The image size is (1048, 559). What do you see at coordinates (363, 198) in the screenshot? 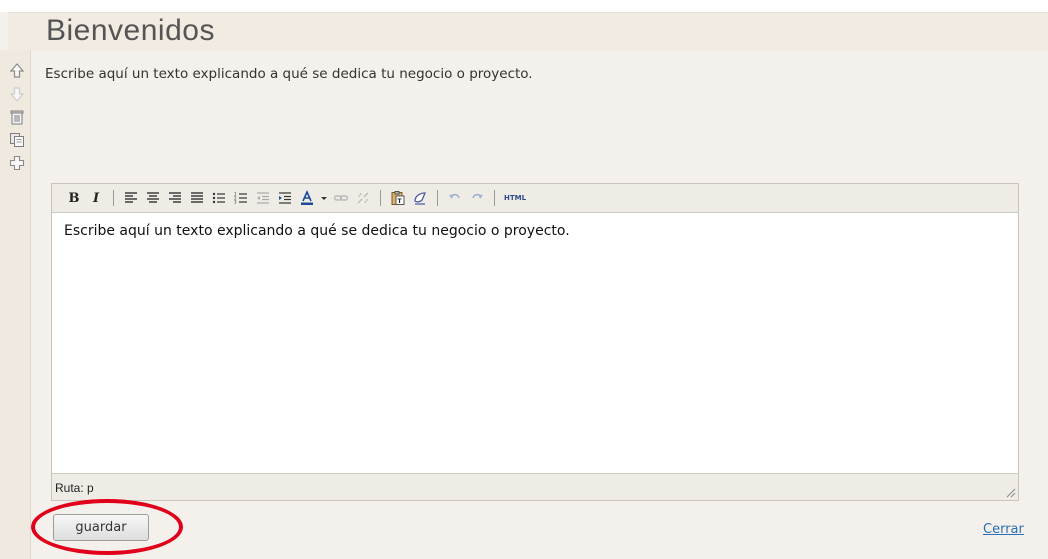
I see `unlink-icon` at bounding box center [363, 198].